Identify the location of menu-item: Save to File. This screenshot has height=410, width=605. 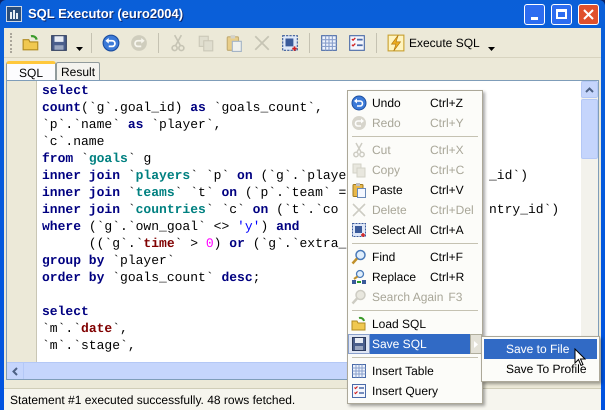
(540, 349).